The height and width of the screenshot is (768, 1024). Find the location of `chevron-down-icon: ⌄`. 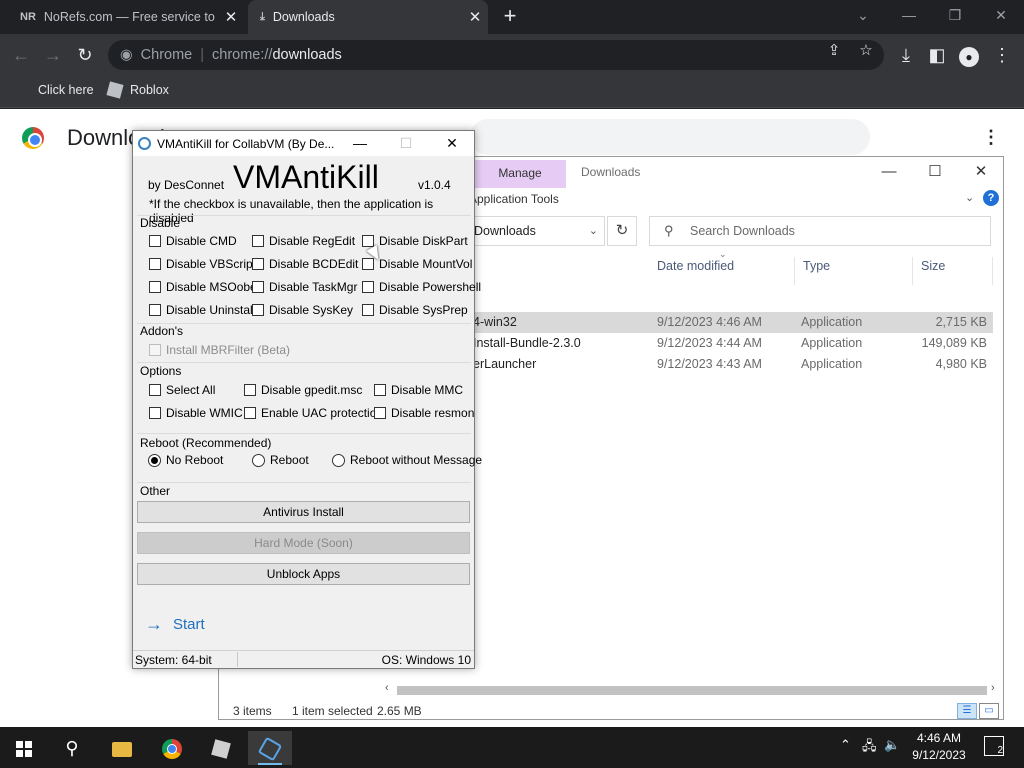

chevron-down-icon: ⌄ is located at coordinates (593, 231).